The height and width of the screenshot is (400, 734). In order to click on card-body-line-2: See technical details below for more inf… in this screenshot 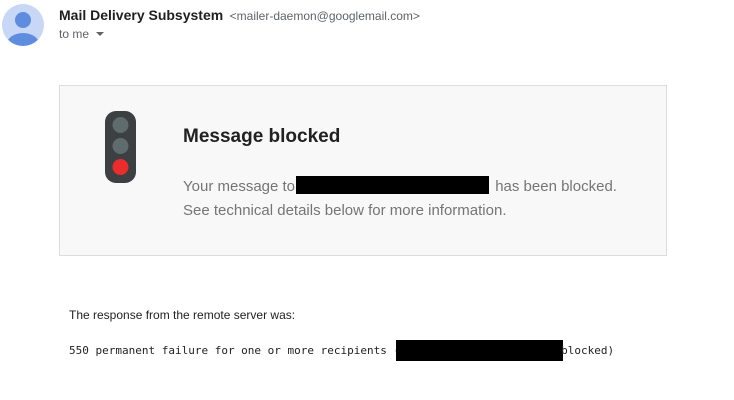, I will do `click(345, 210)`.